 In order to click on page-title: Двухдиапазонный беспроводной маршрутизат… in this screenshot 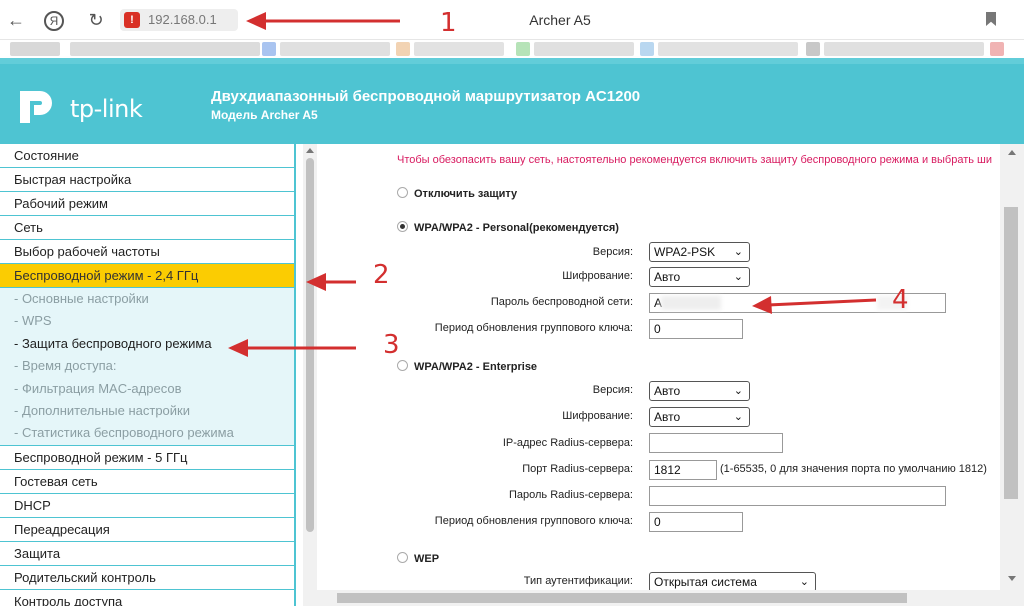, I will do `click(426, 96)`.